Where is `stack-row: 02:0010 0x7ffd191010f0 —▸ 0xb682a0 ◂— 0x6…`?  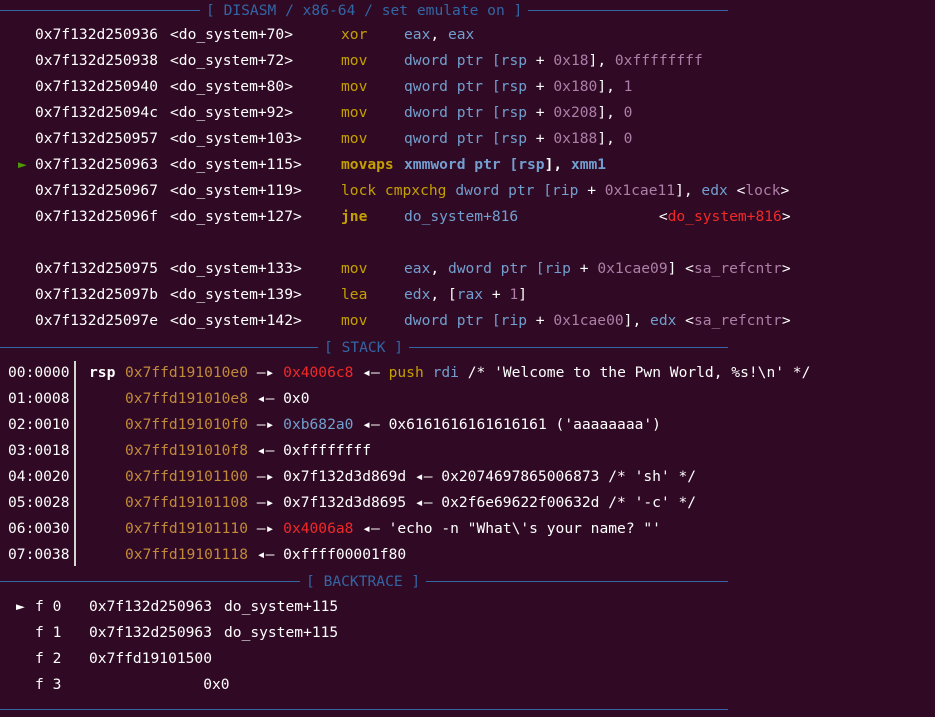
stack-row: 02:0010 0x7ffd191010f0 —▸ 0xb682a0 ◂— 0x6… is located at coordinates (467, 425).